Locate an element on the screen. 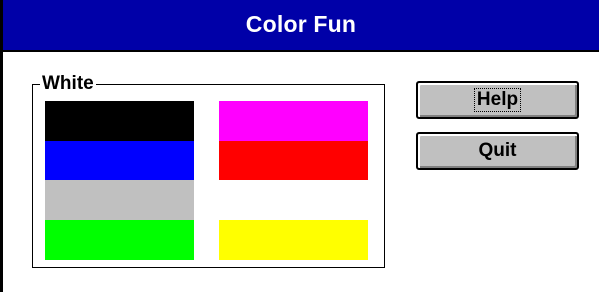 The width and height of the screenshot is (599, 292). help-button-label: Help is located at coordinates (497, 100).